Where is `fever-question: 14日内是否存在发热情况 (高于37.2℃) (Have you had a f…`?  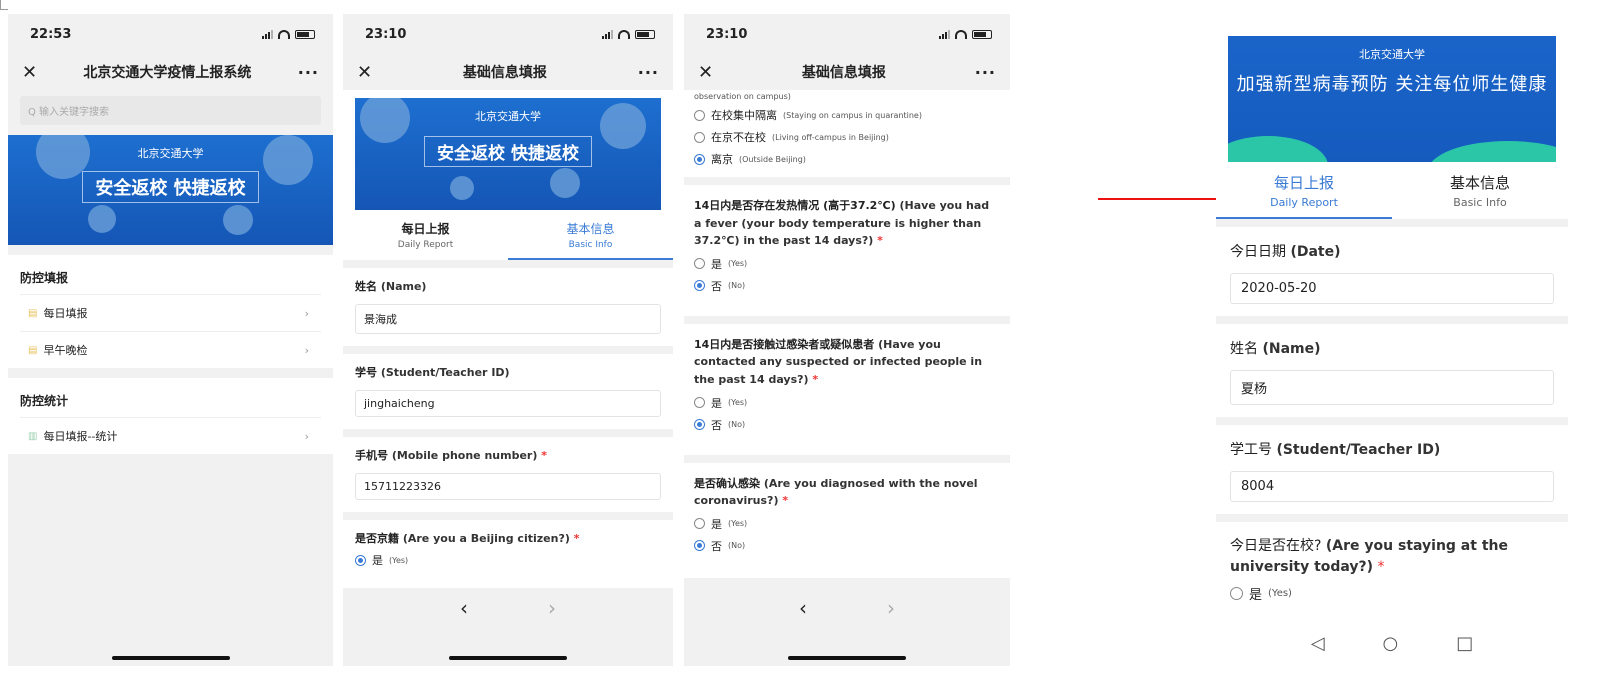
fever-question: 14日内是否存在发热情况 (高于37.2℃) (Have you had a f… is located at coordinates (847, 246).